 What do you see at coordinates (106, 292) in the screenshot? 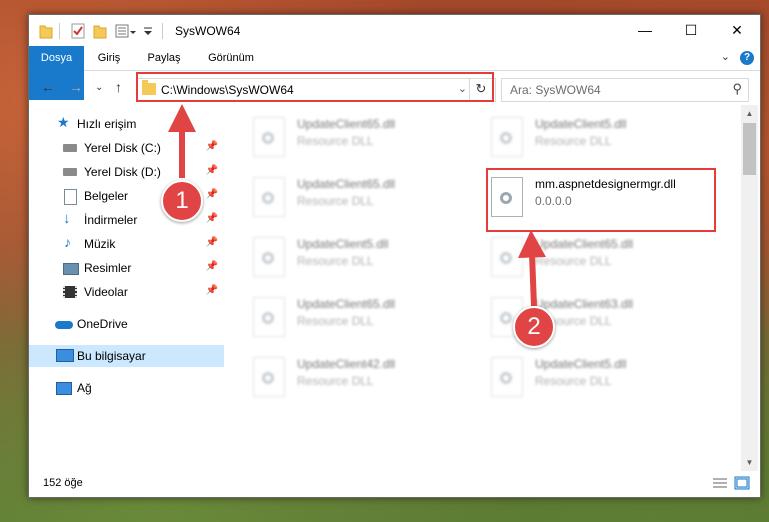
I see `sidebar-item-label: Videolar` at bounding box center [106, 292].